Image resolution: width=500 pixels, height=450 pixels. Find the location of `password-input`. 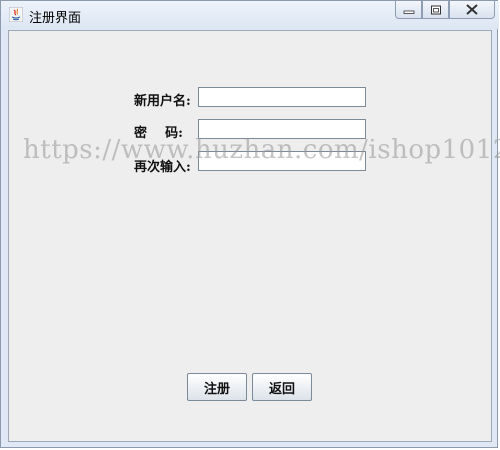

password-input is located at coordinates (282, 129).